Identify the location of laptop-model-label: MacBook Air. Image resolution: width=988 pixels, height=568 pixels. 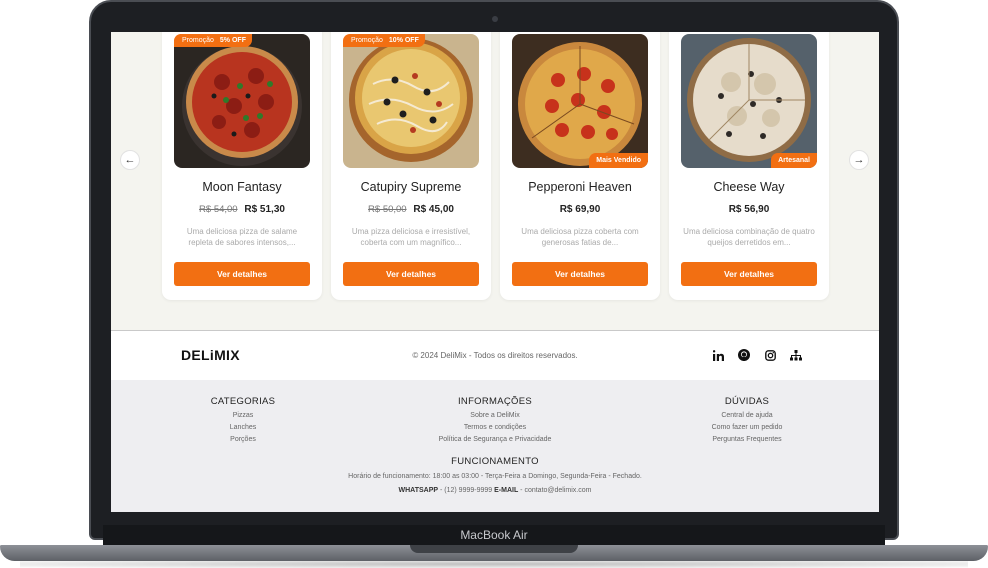
(494, 535).